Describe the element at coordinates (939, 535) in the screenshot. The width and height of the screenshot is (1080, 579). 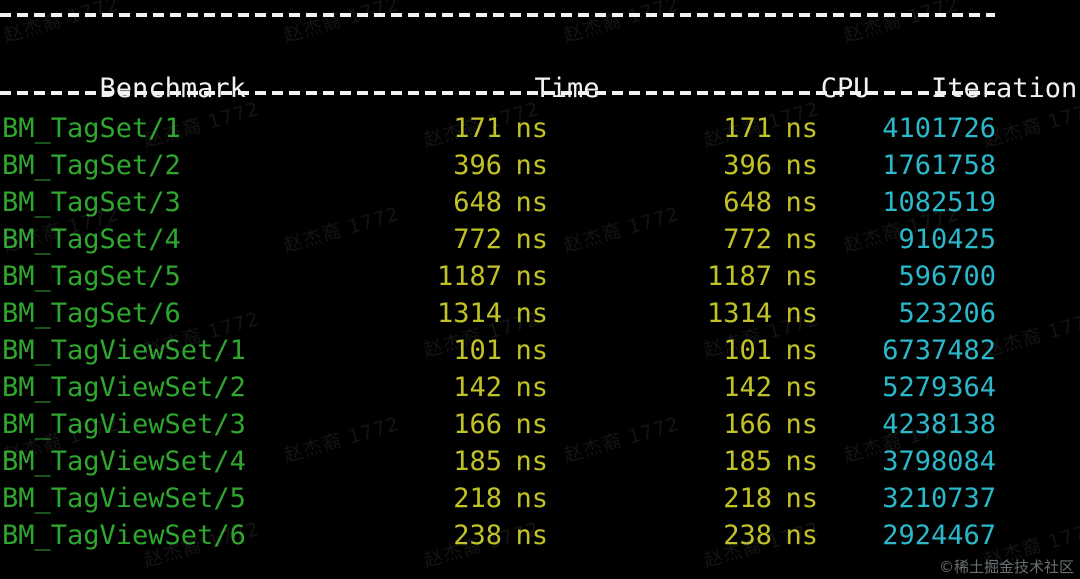
I see `cell-iterations: 2924467` at that location.